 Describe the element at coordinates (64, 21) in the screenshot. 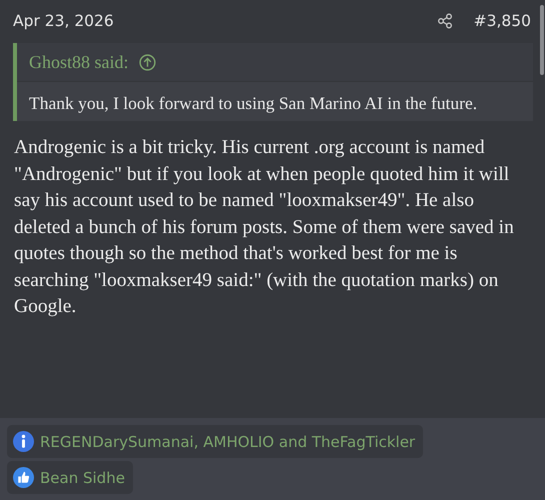

I see `post-date: Apr 23, 2026` at that location.